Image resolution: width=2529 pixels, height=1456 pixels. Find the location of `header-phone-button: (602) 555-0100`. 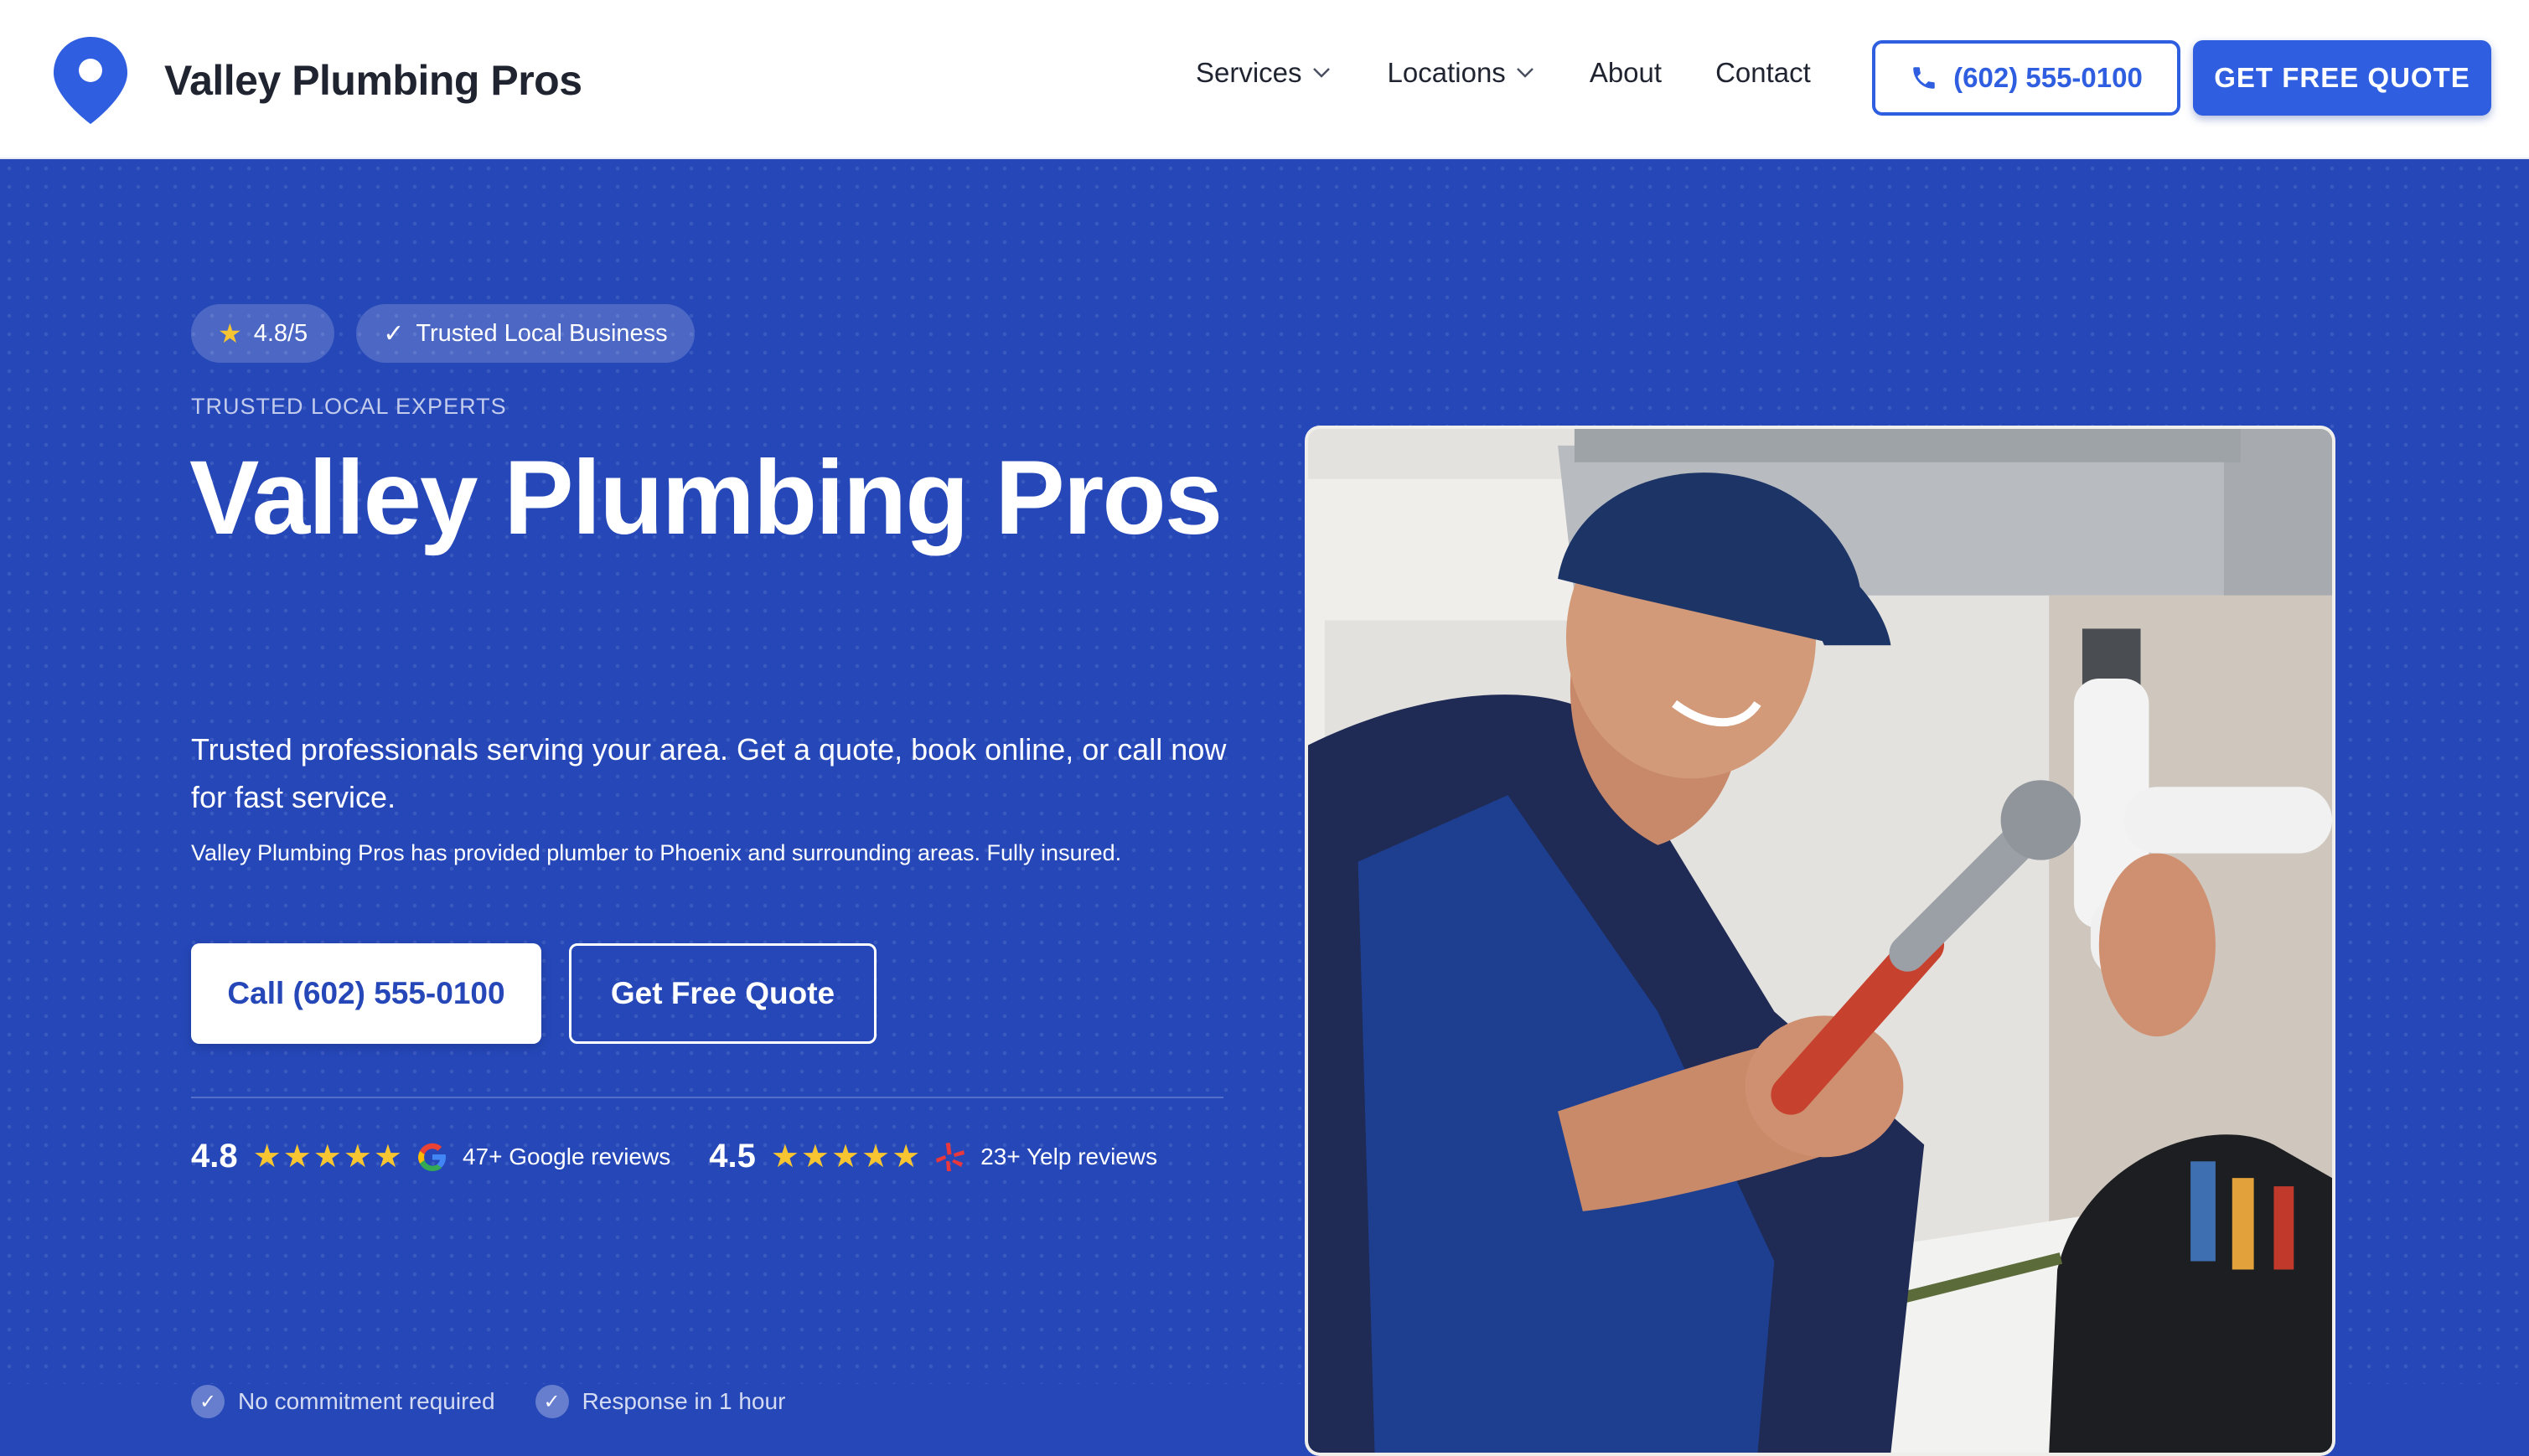

header-phone-button: (602) 555-0100 is located at coordinates (2026, 78).